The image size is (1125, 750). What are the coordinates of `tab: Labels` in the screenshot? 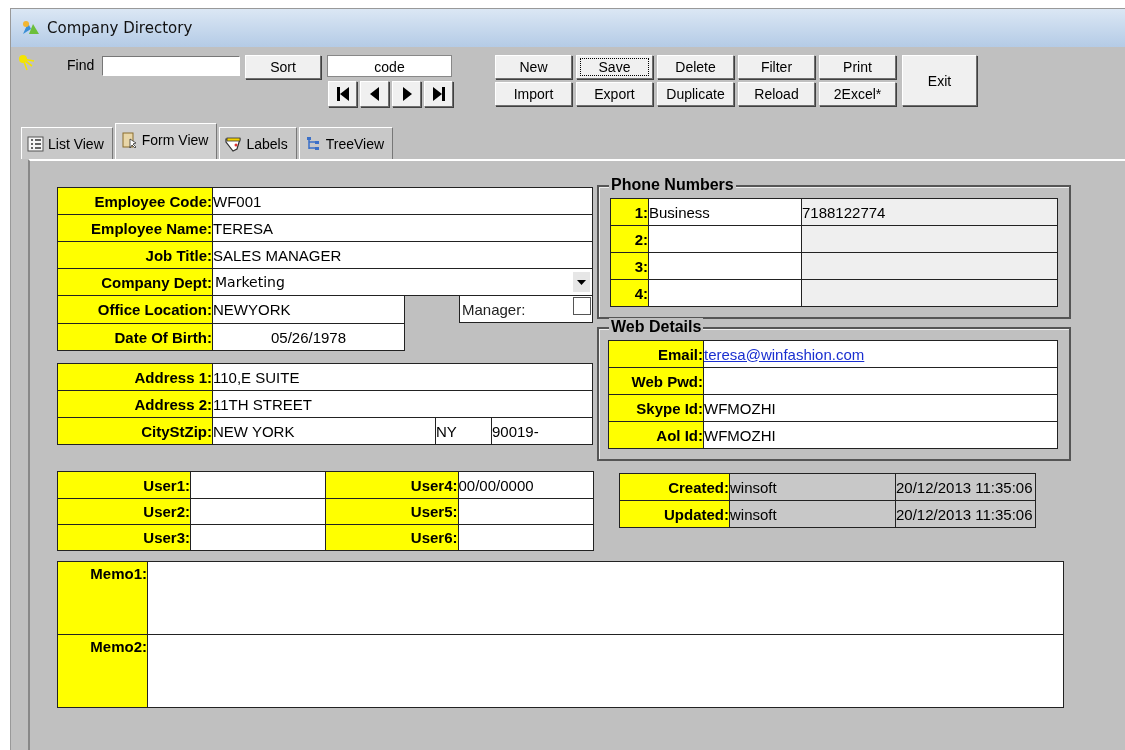 It's located at (258, 143).